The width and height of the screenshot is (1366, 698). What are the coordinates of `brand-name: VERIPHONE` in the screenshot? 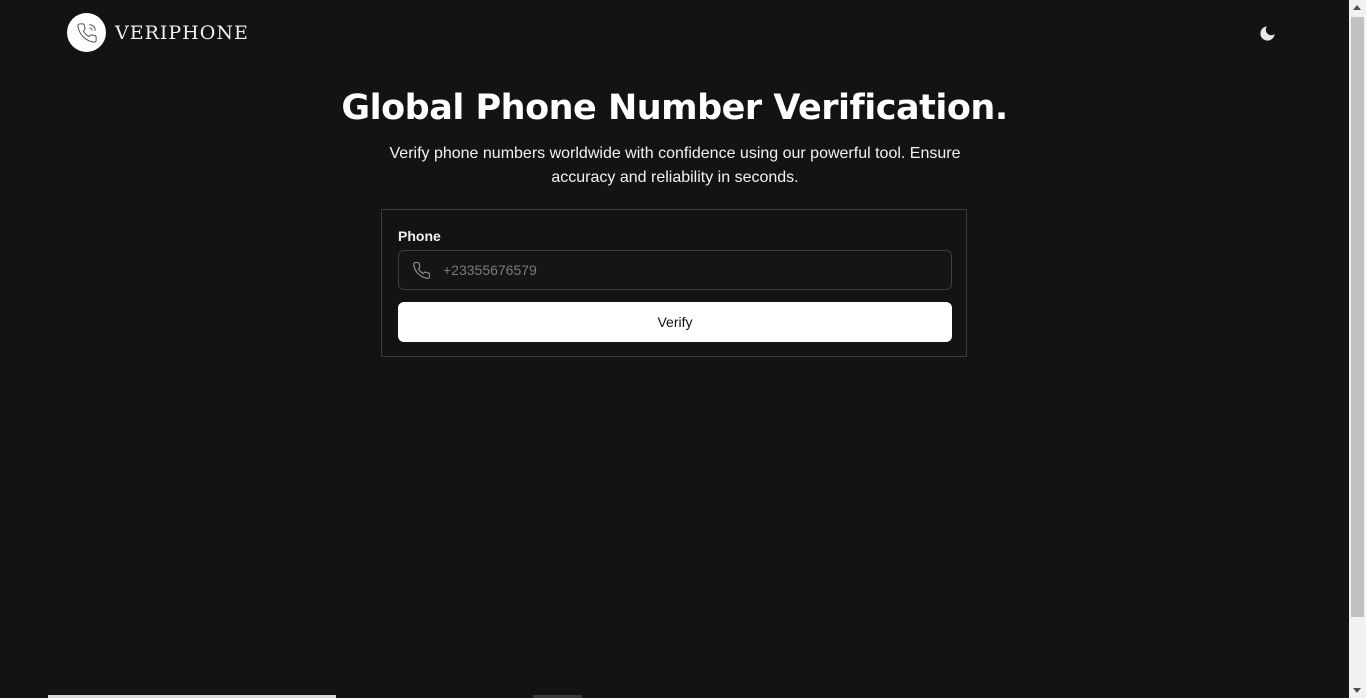 It's located at (182, 32).